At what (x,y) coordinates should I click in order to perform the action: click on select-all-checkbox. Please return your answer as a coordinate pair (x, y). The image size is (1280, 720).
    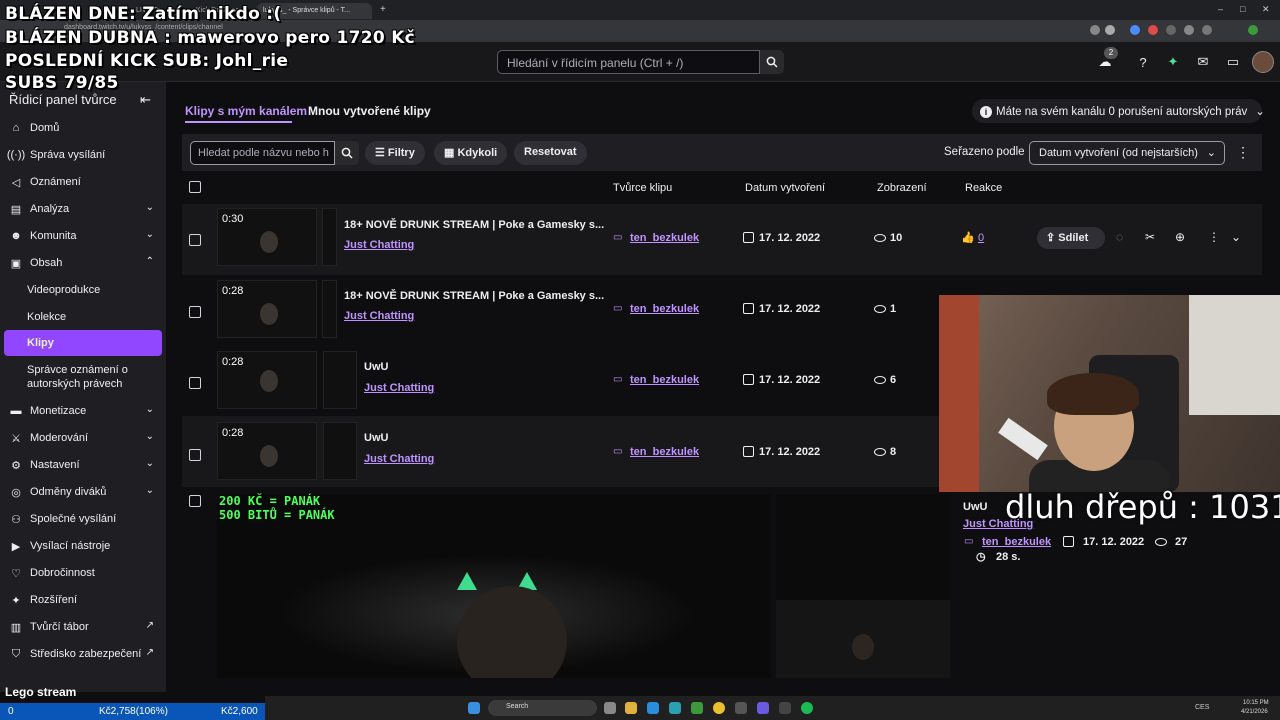
    Looking at the image, I should click on (195, 187).